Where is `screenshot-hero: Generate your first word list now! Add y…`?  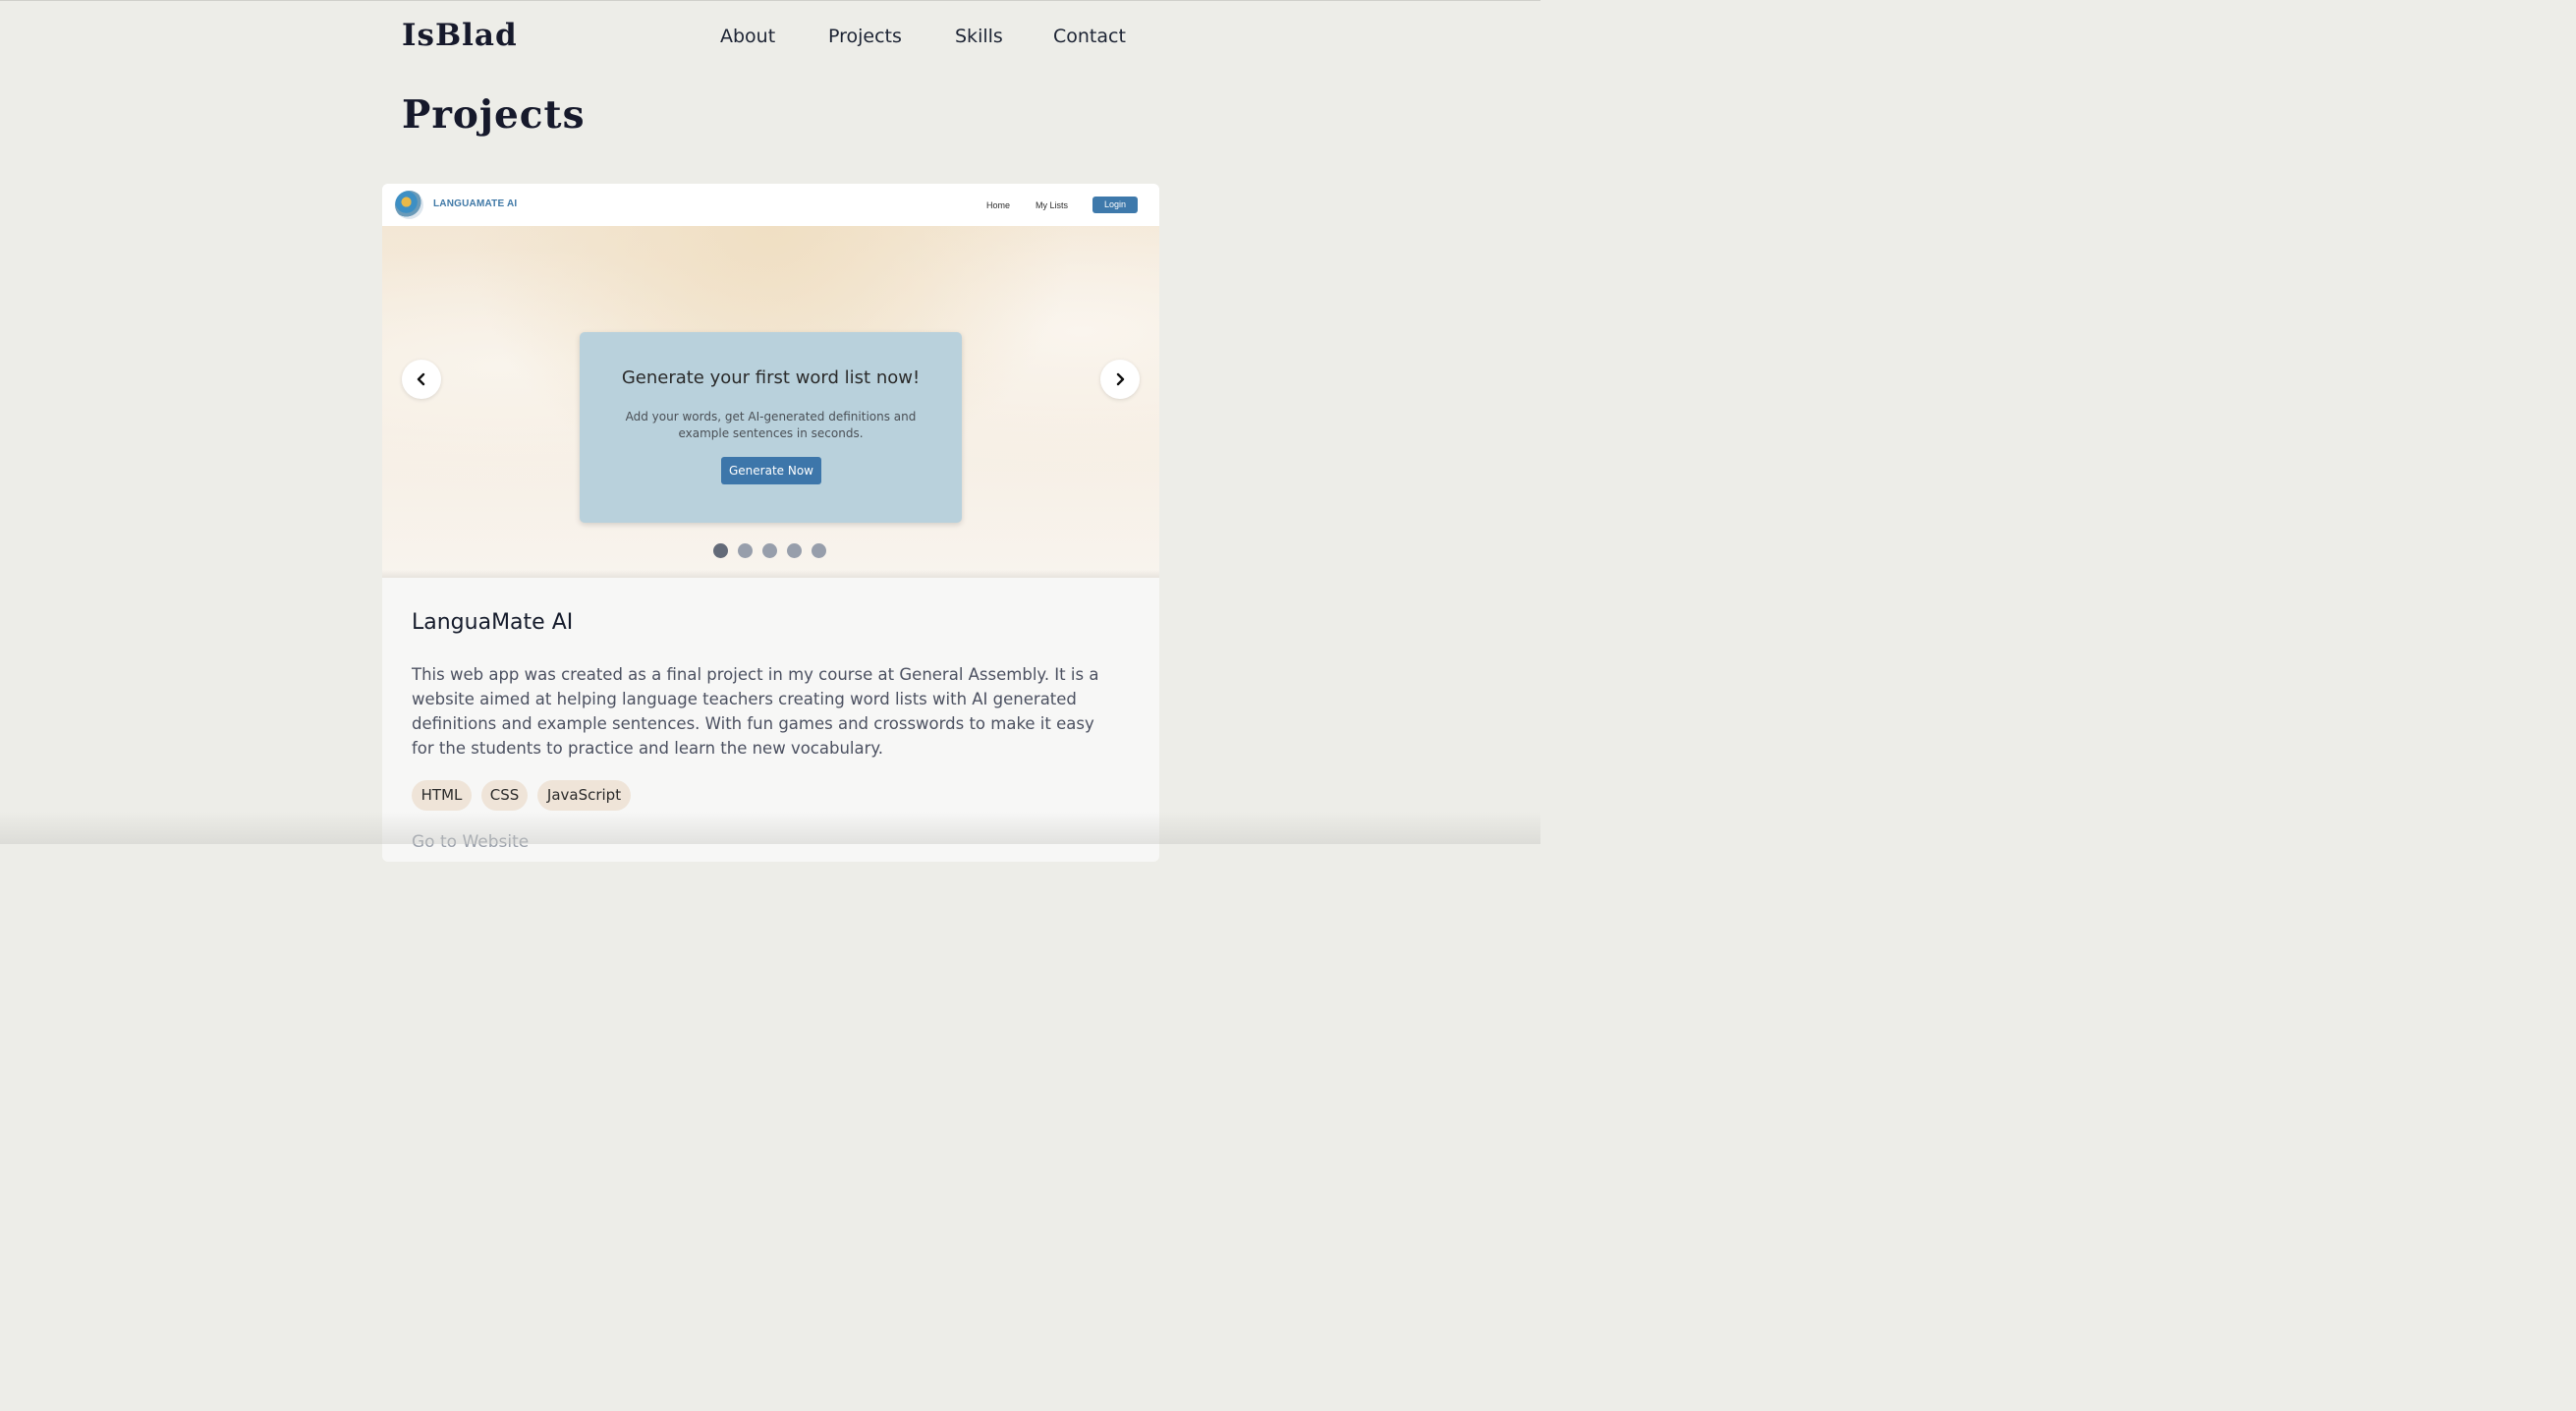 screenshot-hero: Generate your first word list now! Add y… is located at coordinates (770, 402).